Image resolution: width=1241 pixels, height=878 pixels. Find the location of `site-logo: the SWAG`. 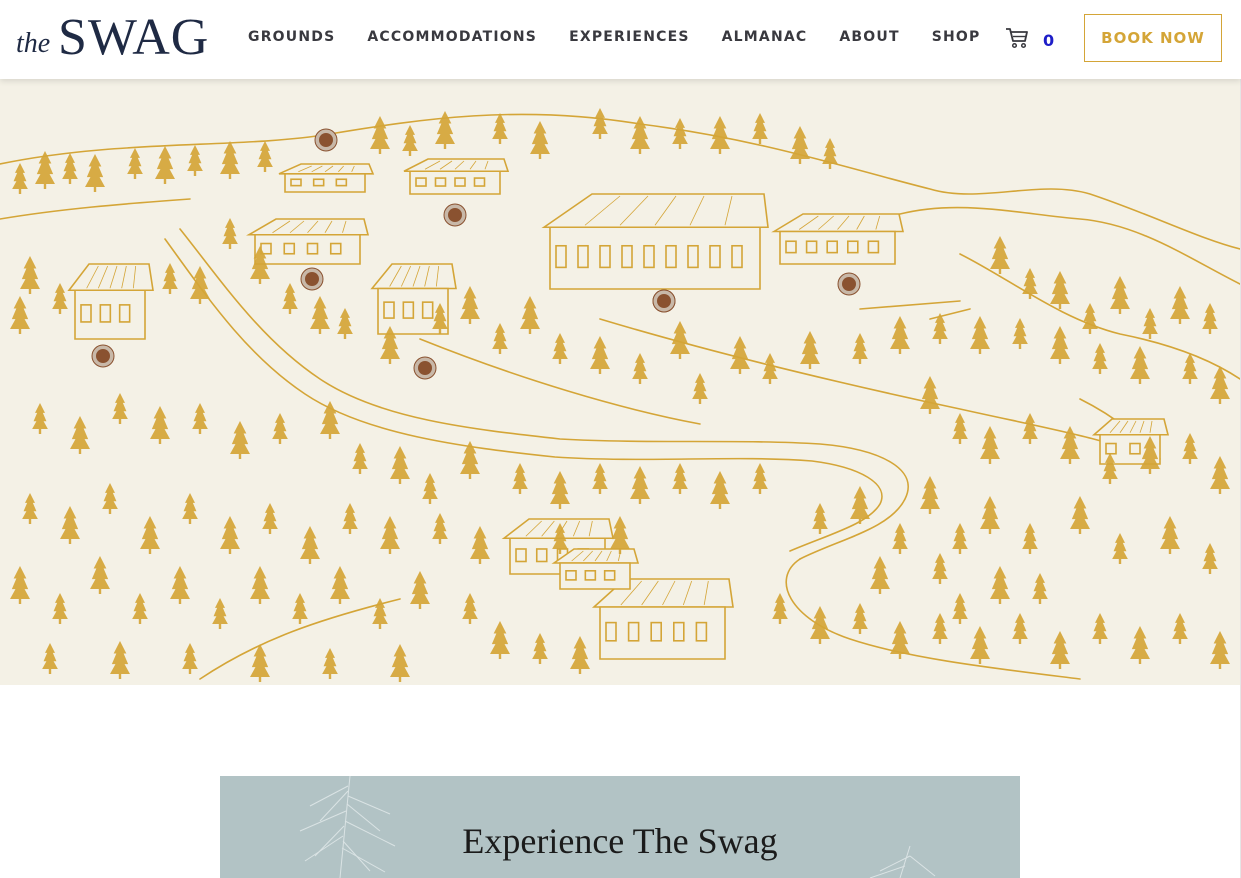

site-logo: the SWAG is located at coordinates (118, 38).